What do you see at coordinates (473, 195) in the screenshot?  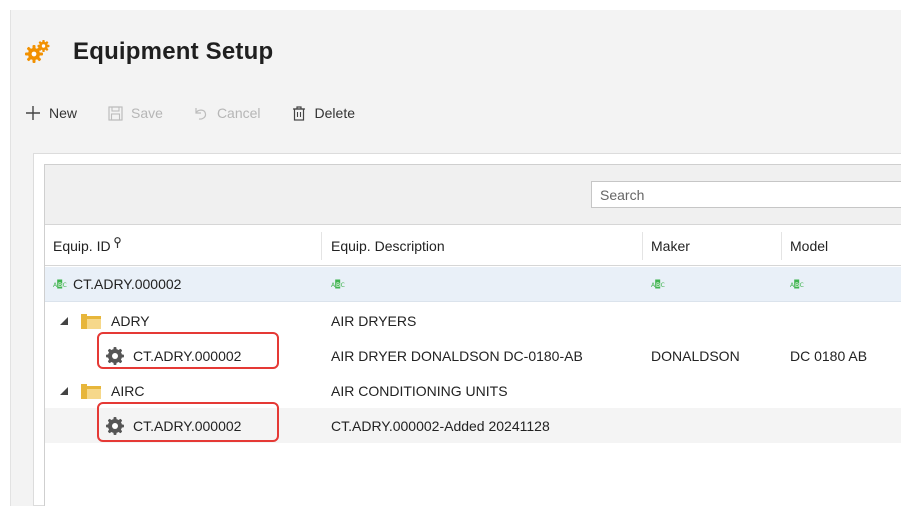 I see `search-bar` at bounding box center [473, 195].